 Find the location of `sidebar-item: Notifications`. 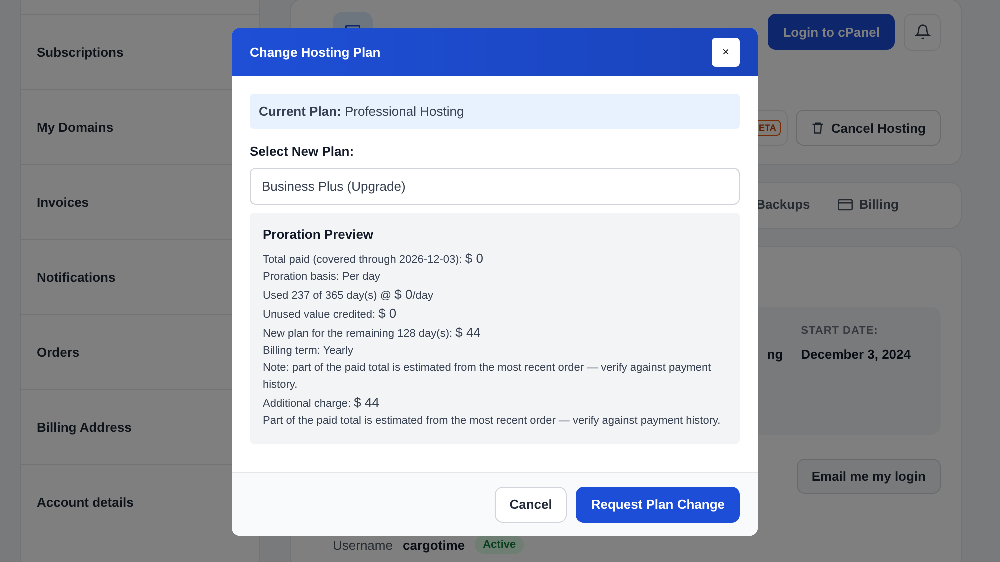

sidebar-item: Notifications is located at coordinates (76, 277).